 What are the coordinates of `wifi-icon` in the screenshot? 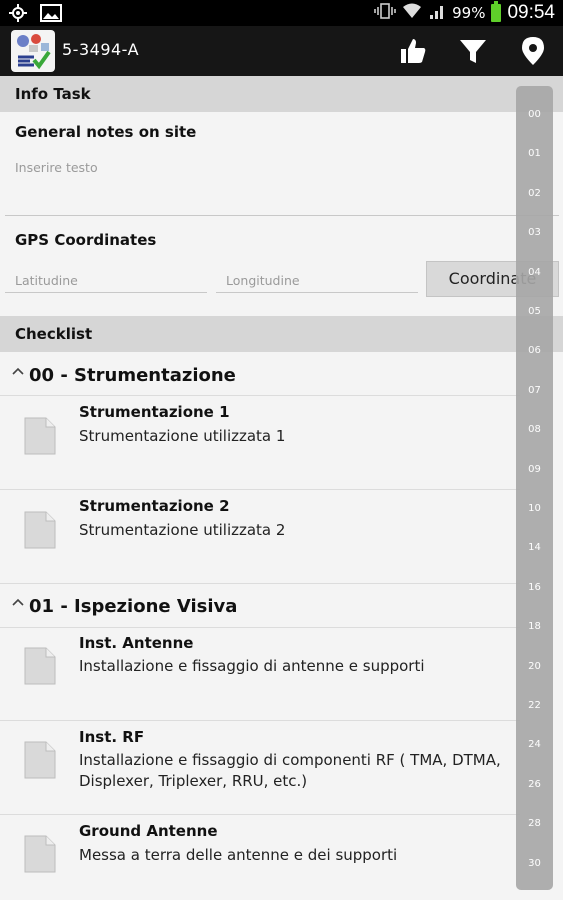 It's located at (412, 13).